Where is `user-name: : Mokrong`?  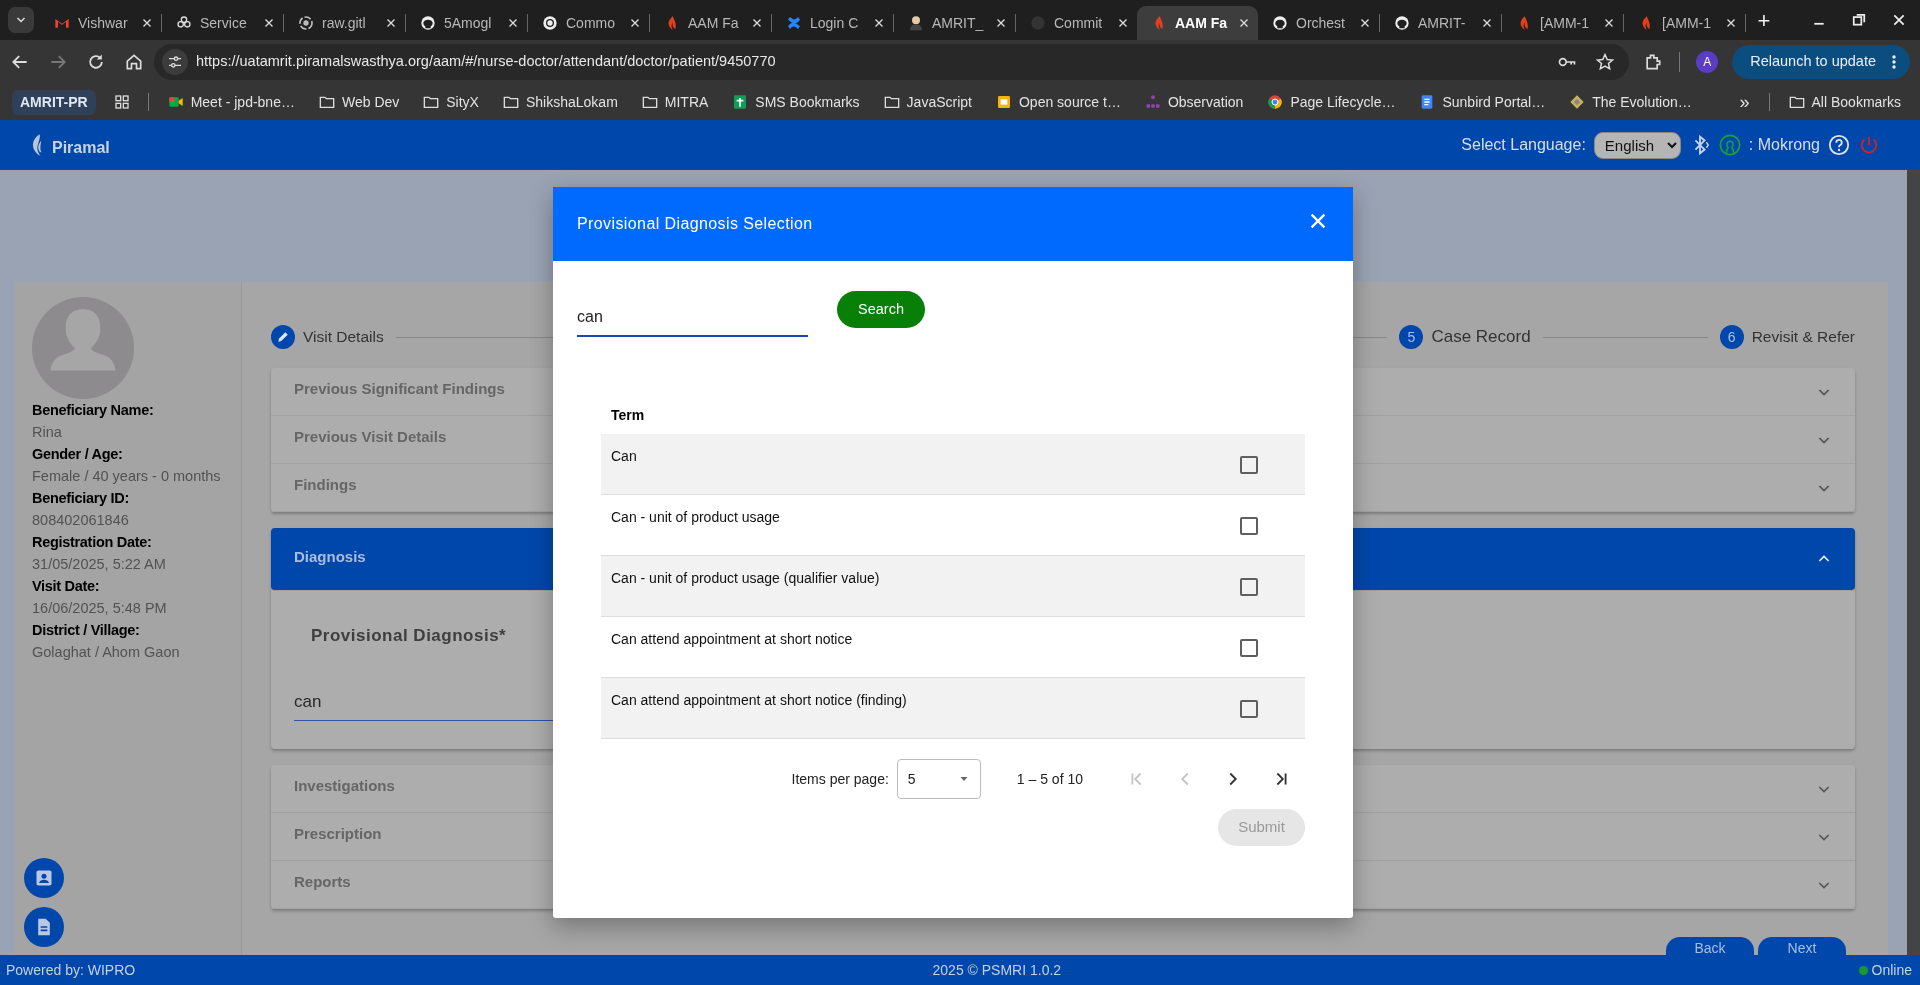 user-name: : Mokrong is located at coordinates (1784, 145).